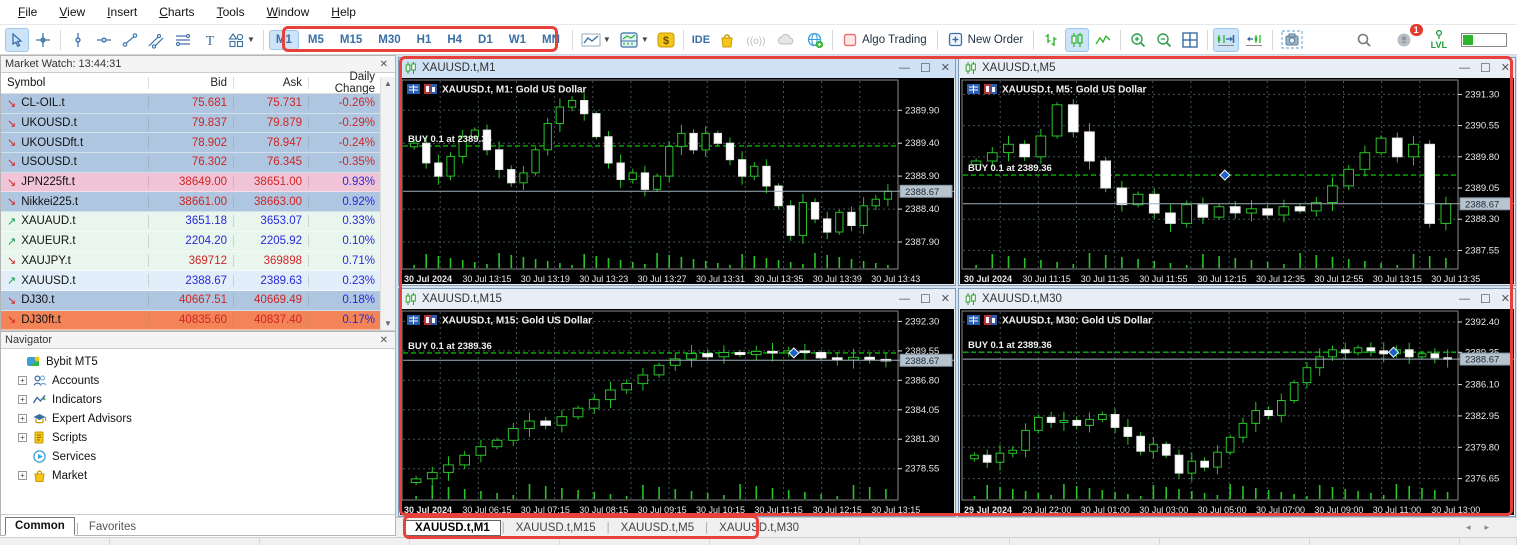 The width and height of the screenshot is (1517, 545). What do you see at coordinates (485, 40) in the screenshot?
I see `timeframe-d1-button: D1` at bounding box center [485, 40].